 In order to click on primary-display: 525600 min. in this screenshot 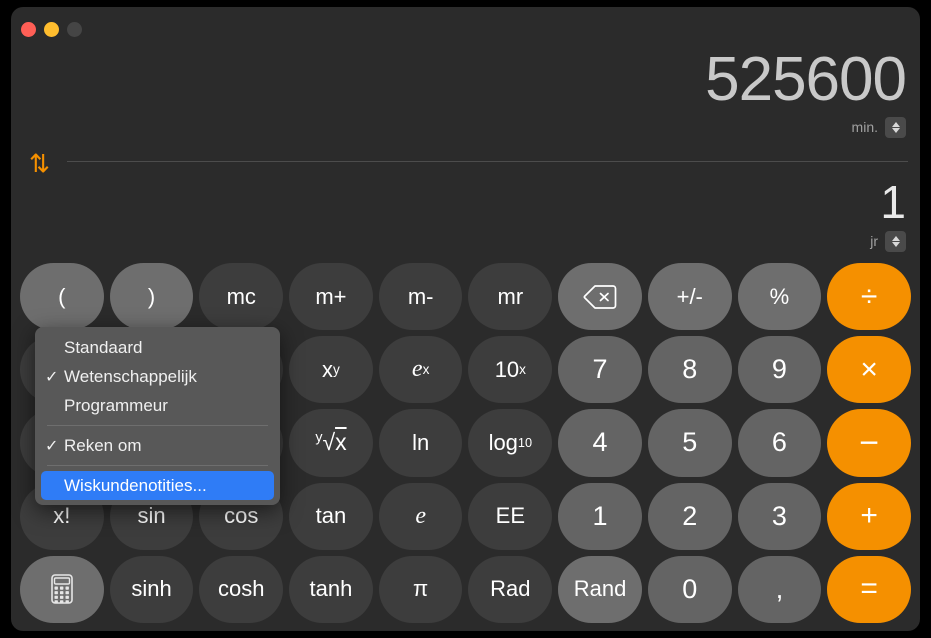, I will do `click(806, 91)`.